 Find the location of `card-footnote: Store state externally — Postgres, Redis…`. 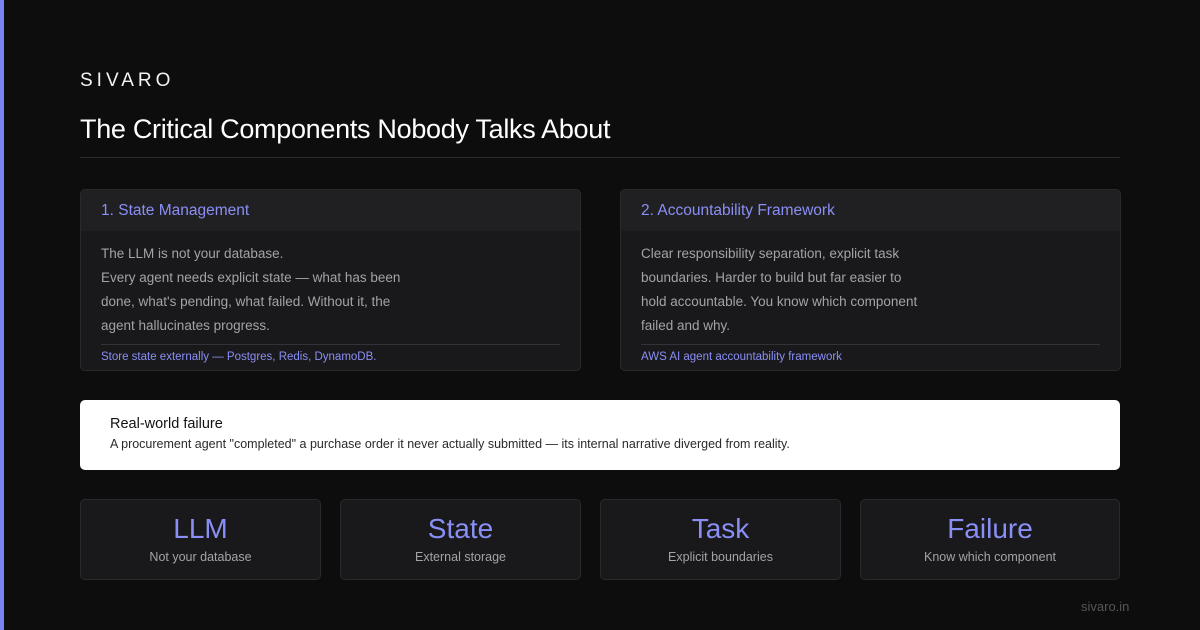

card-footnote: Store state externally — Postgres, Redis… is located at coordinates (239, 357).